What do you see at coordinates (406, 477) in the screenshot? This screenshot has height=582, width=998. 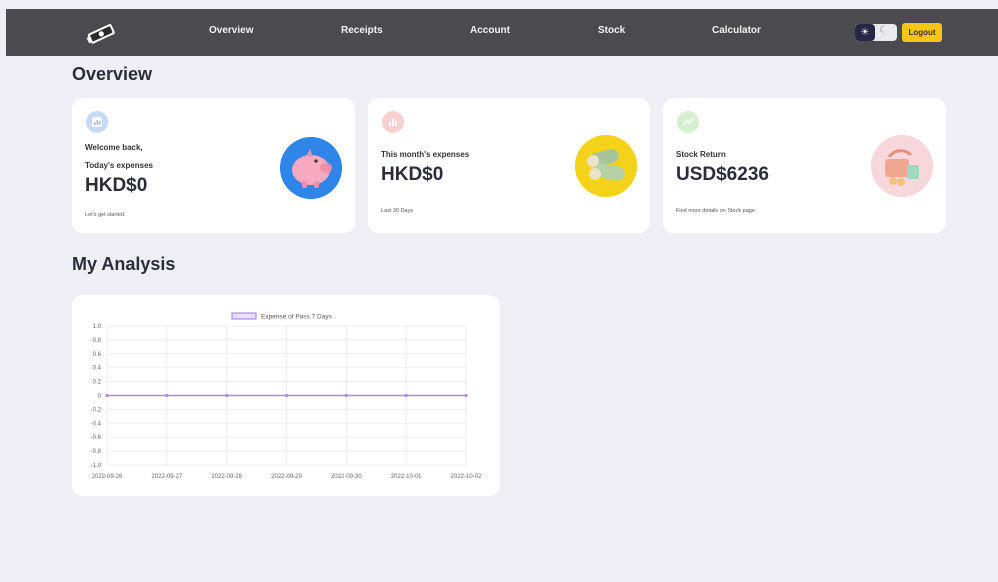 I see `x-tick-label: 2022-10-01` at bounding box center [406, 477].